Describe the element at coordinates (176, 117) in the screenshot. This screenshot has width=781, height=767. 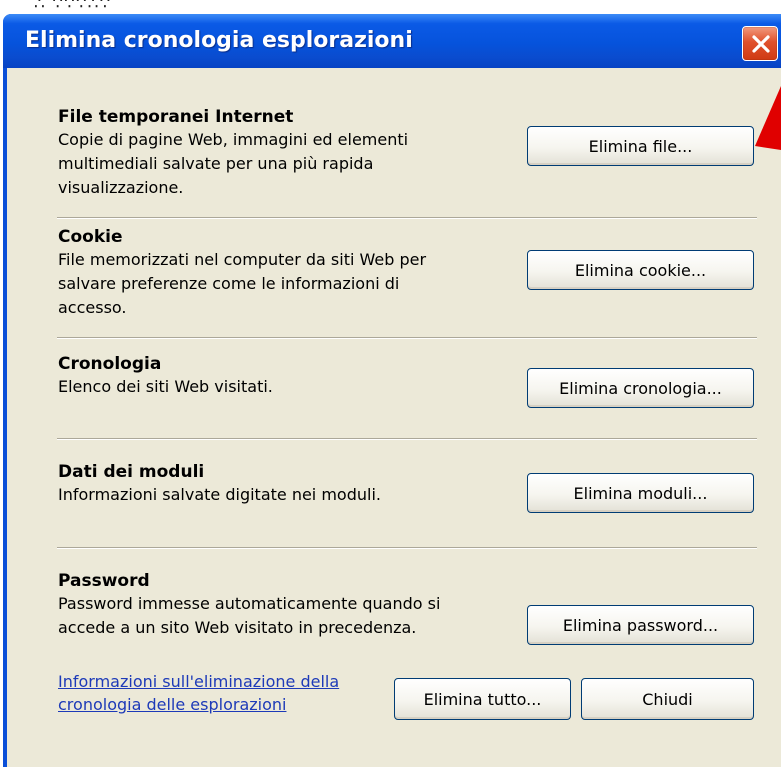
I see `section-heading: File temporanei Internet` at that location.